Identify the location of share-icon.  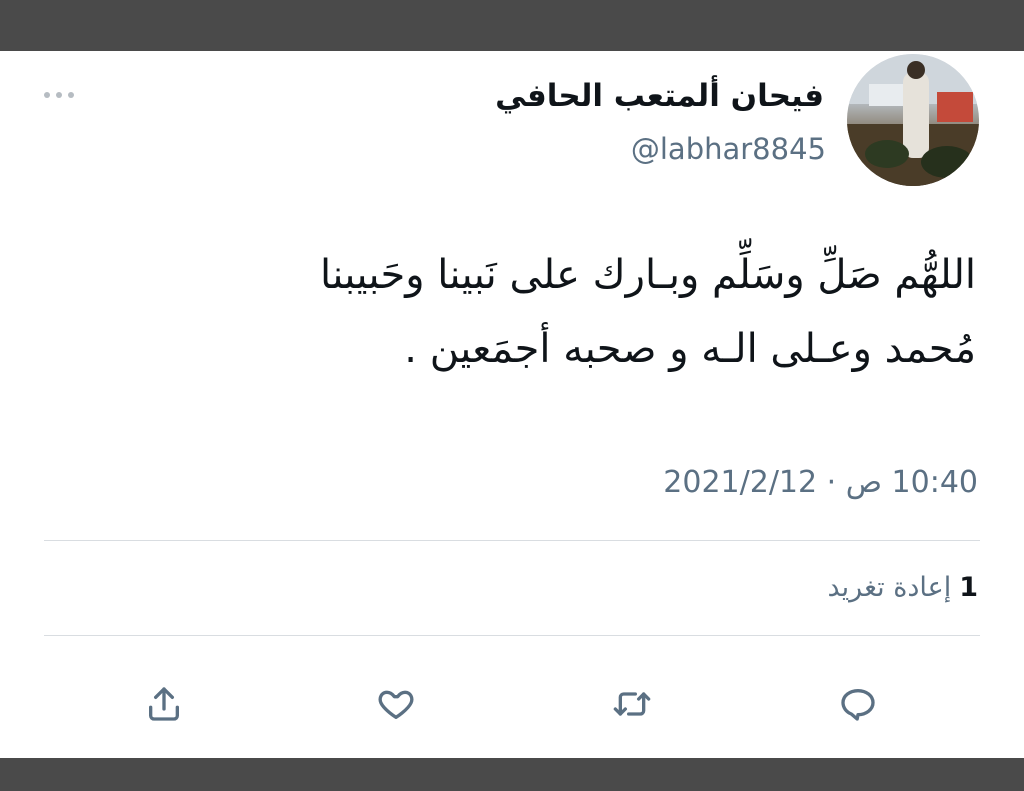
(164, 704).